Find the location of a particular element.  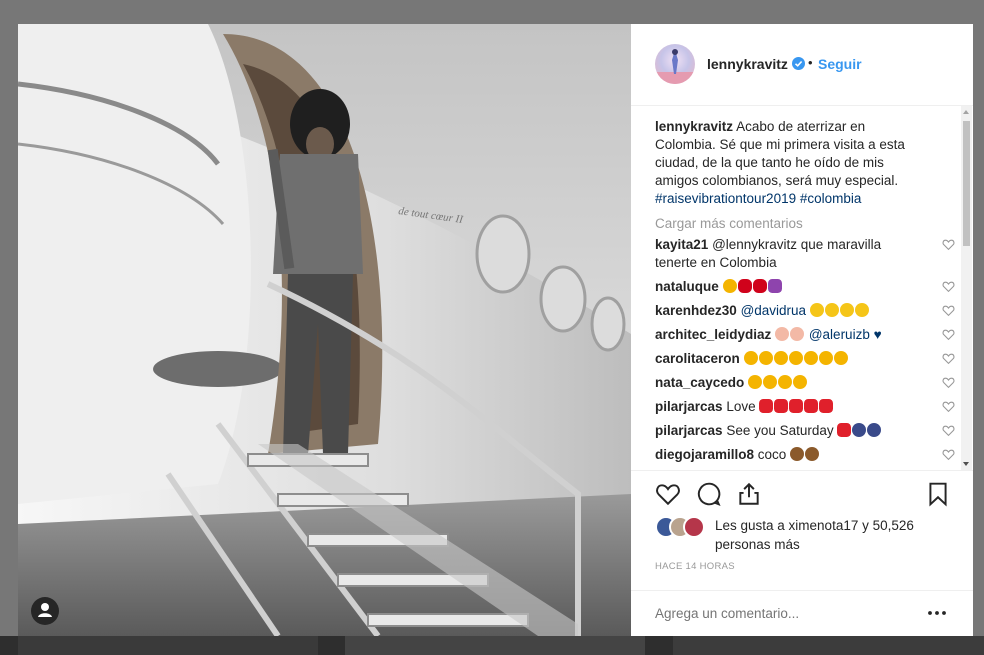

comments-scrollbar is located at coordinates (966, 288).